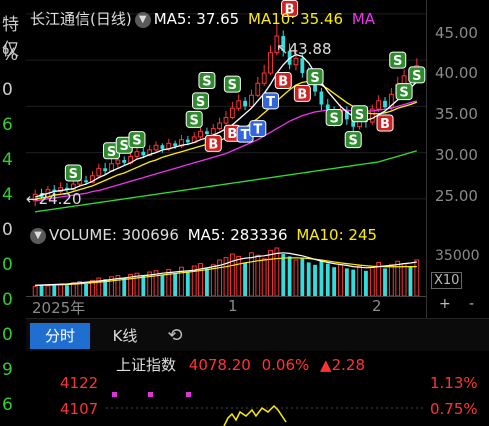 The height and width of the screenshot is (426, 489). Describe the element at coordinates (114, 235) in the screenshot. I see `volume-label: VOLUME: 300696` at that location.